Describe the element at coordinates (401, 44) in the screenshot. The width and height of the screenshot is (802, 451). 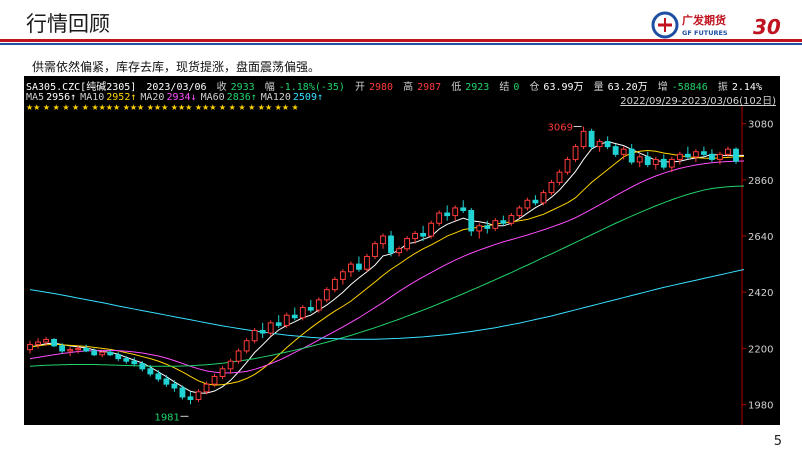
I see `title-divider-blue` at that location.